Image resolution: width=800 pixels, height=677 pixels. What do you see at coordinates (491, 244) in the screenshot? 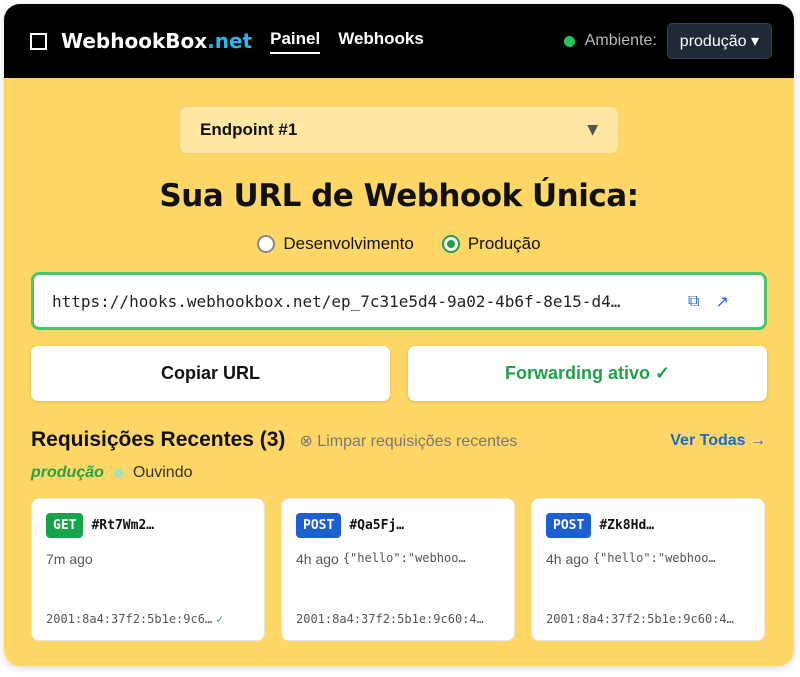
I see `radio-producao: Produção` at bounding box center [491, 244].